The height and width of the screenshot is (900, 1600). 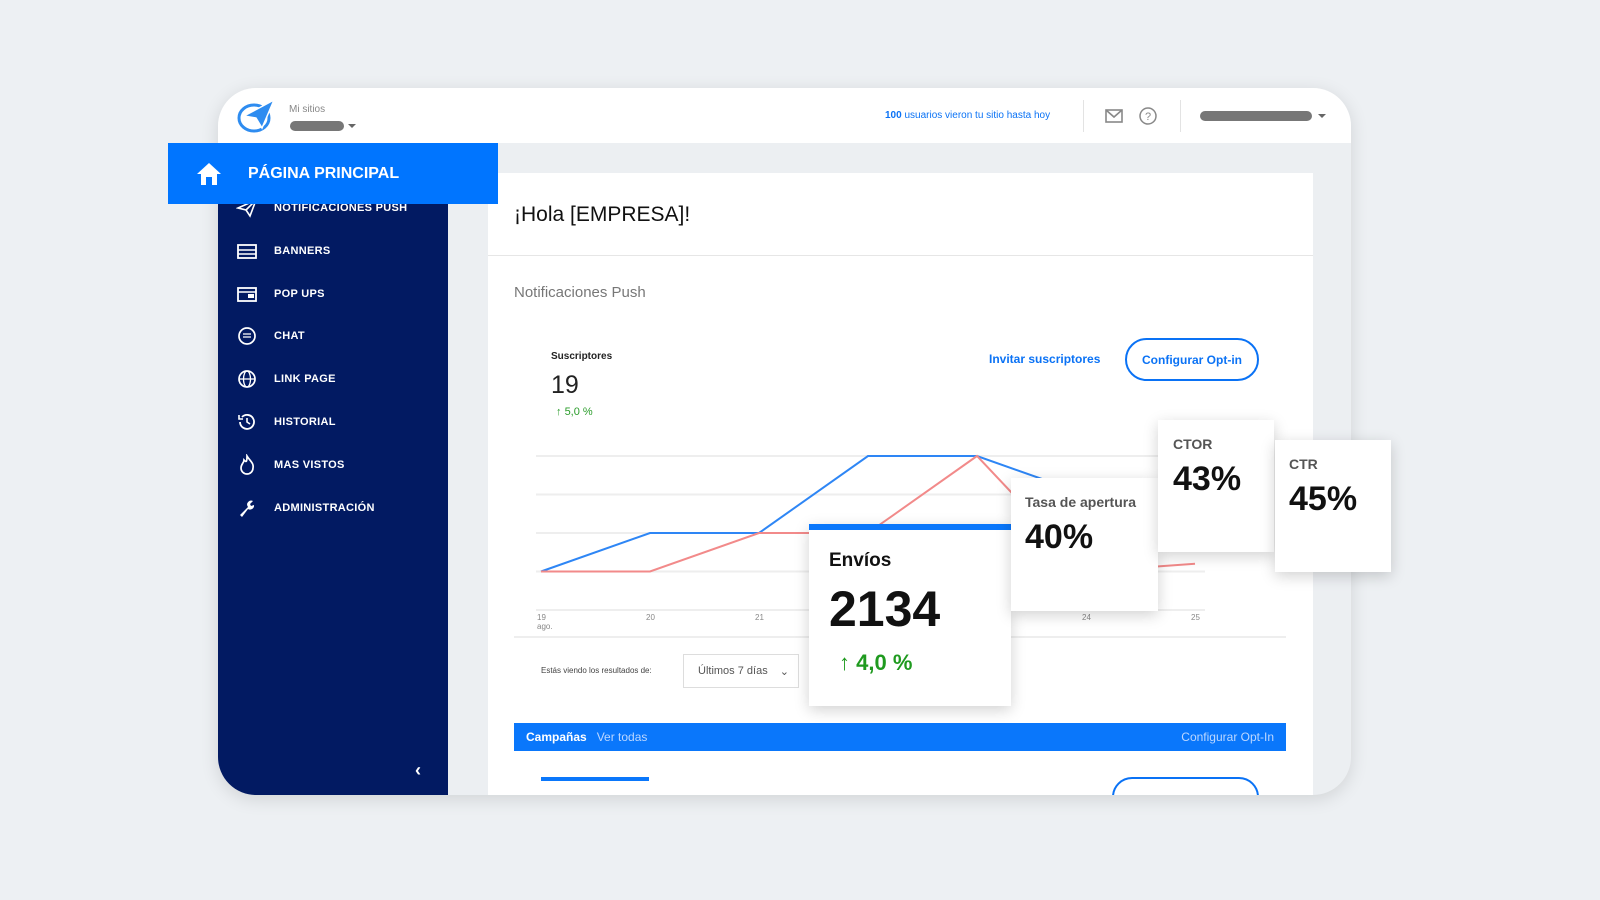 What do you see at coordinates (1193, 444) in the screenshot?
I see `kpi-label: CTOR` at bounding box center [1193, 444].